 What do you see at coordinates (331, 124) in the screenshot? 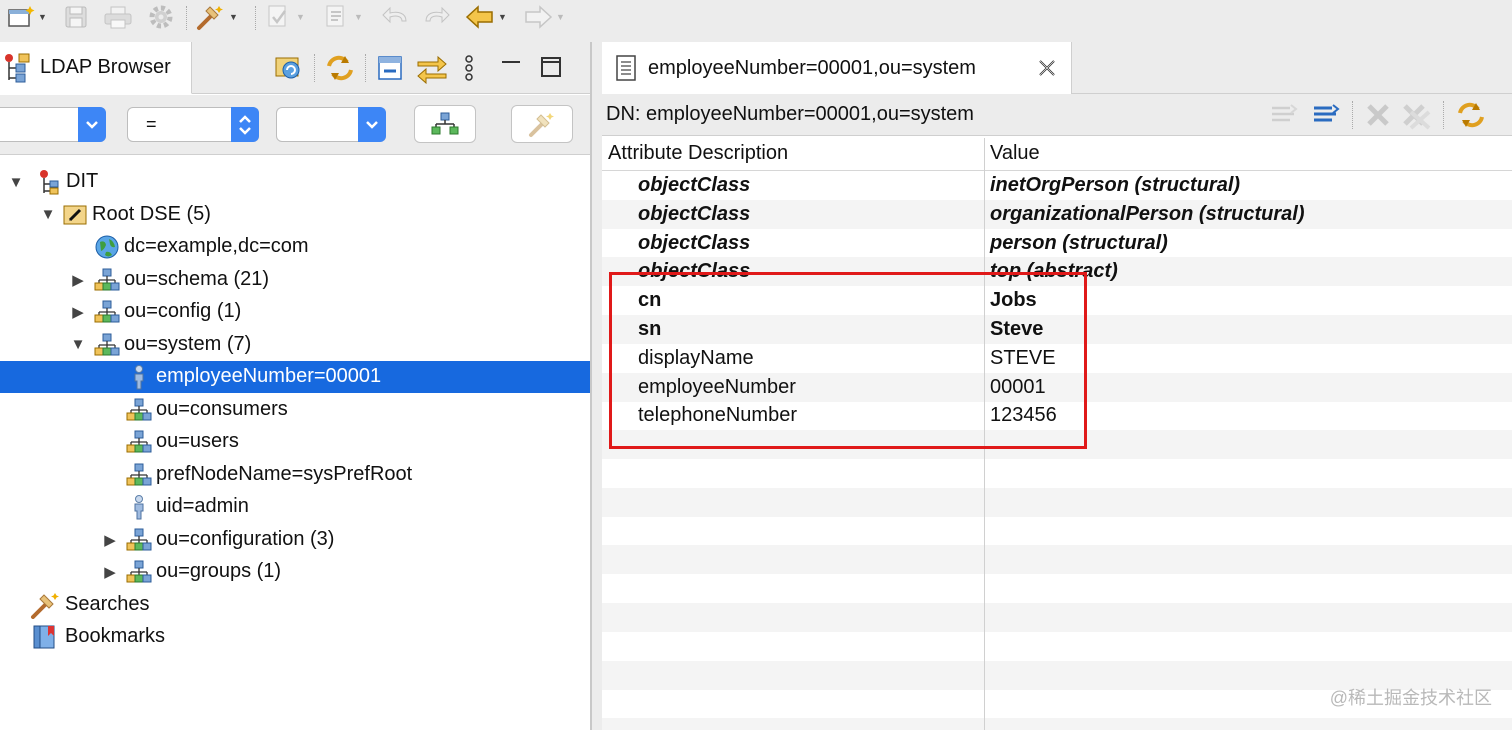
I see `value-combo` at bounding box center [331, 124].